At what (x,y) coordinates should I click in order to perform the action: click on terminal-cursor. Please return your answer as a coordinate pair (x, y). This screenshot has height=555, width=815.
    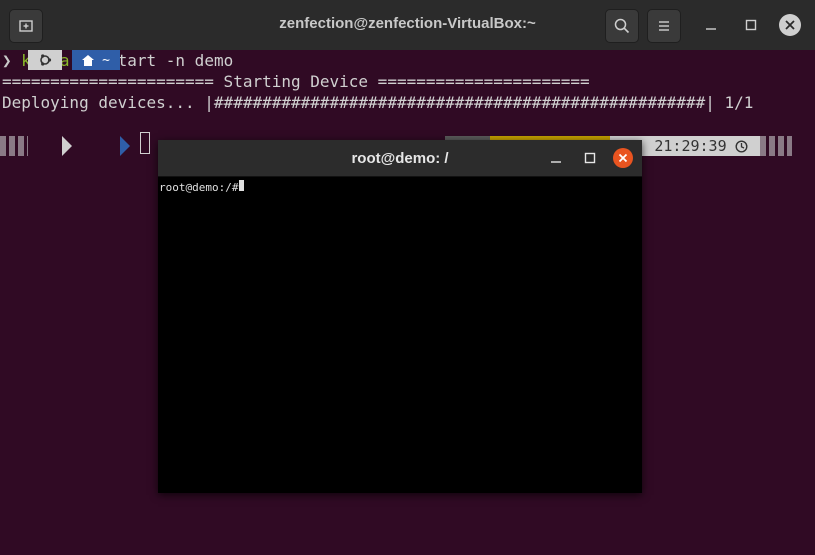
    Looking at the image, I should click on (145, 143).